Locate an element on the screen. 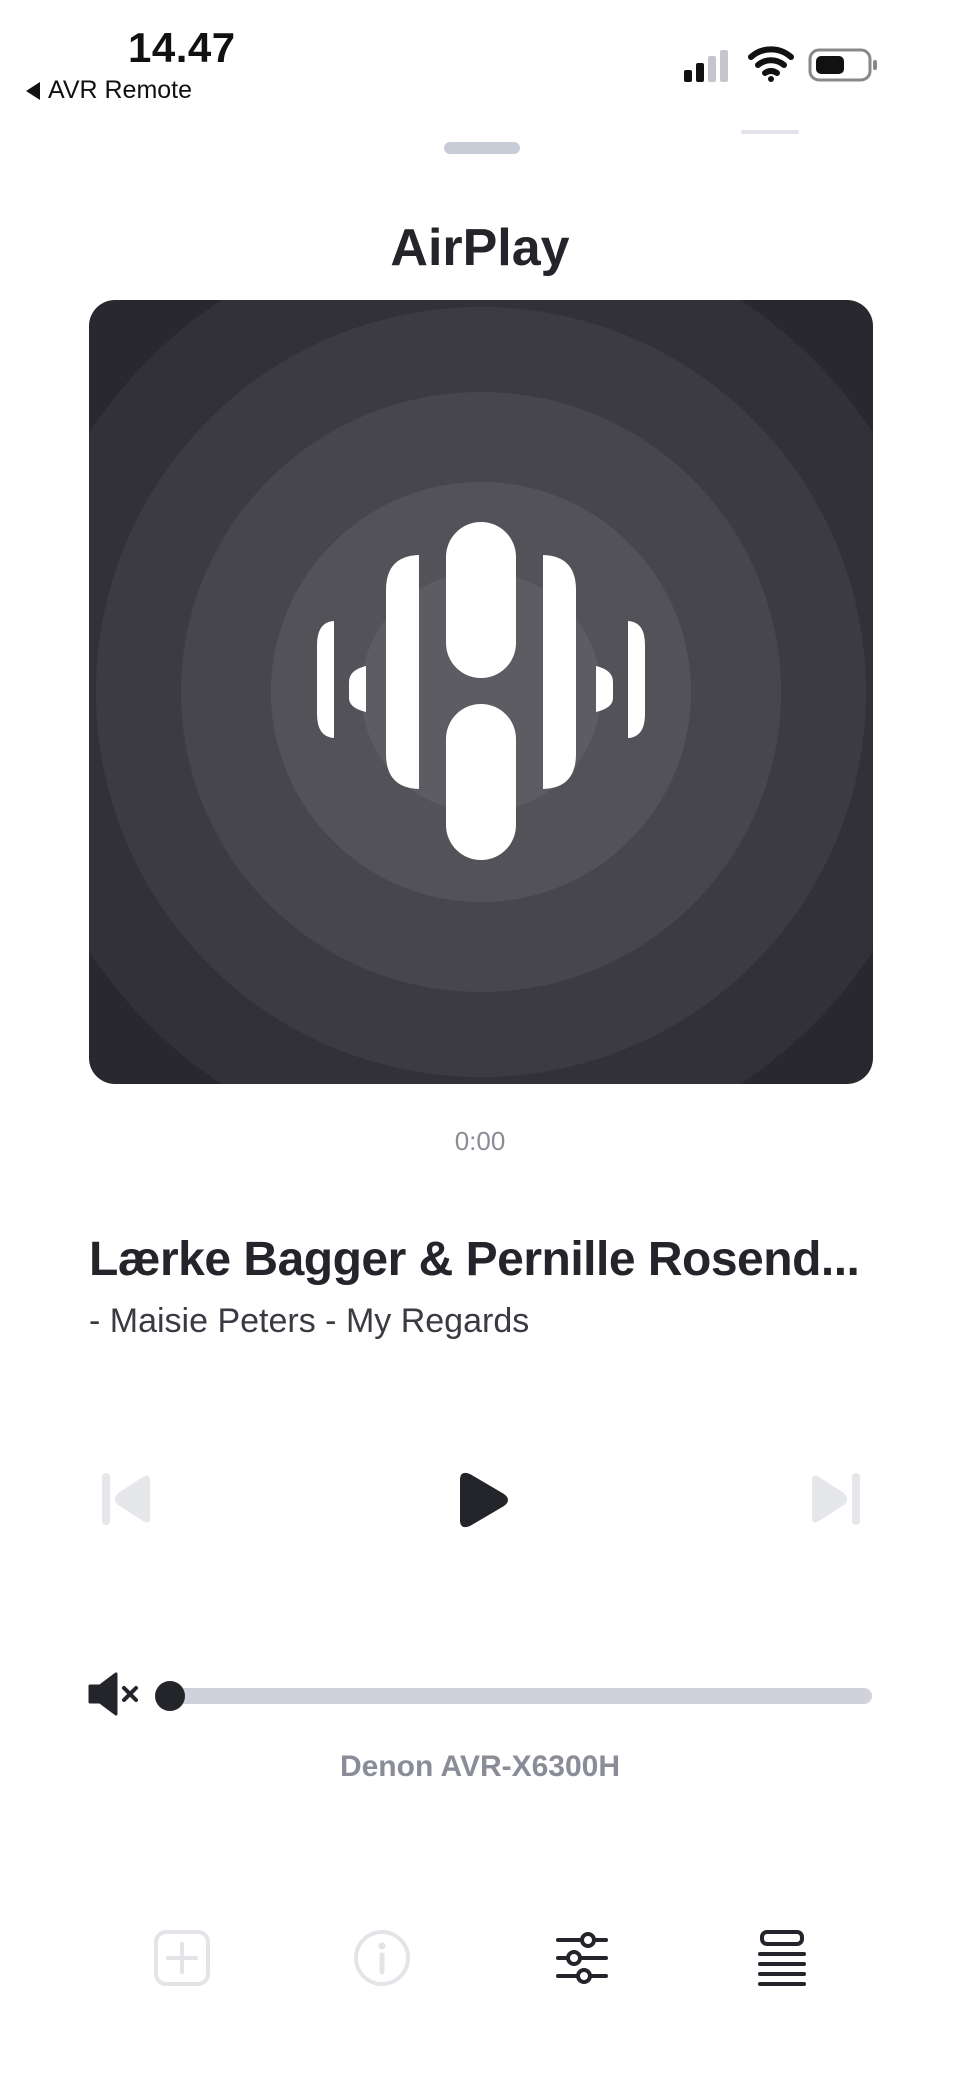 This screenshot has height=2081, width=960. list-stack-icon is located at coordinates (782, 1958).